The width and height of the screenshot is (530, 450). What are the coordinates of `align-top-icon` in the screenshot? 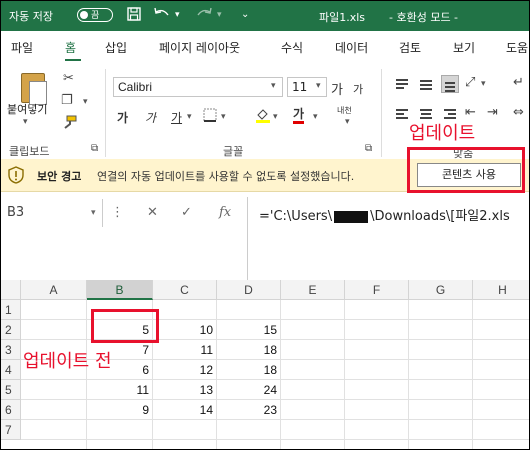 It's located at (402, 84).